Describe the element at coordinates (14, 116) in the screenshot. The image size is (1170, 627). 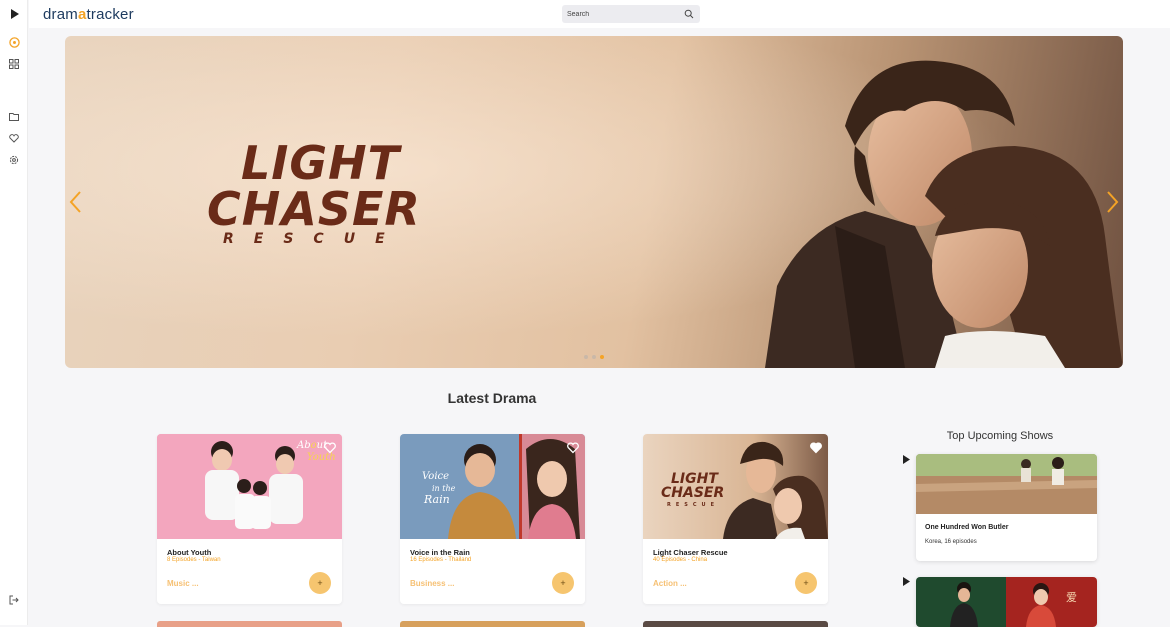
I see `folder-icon` at that location.